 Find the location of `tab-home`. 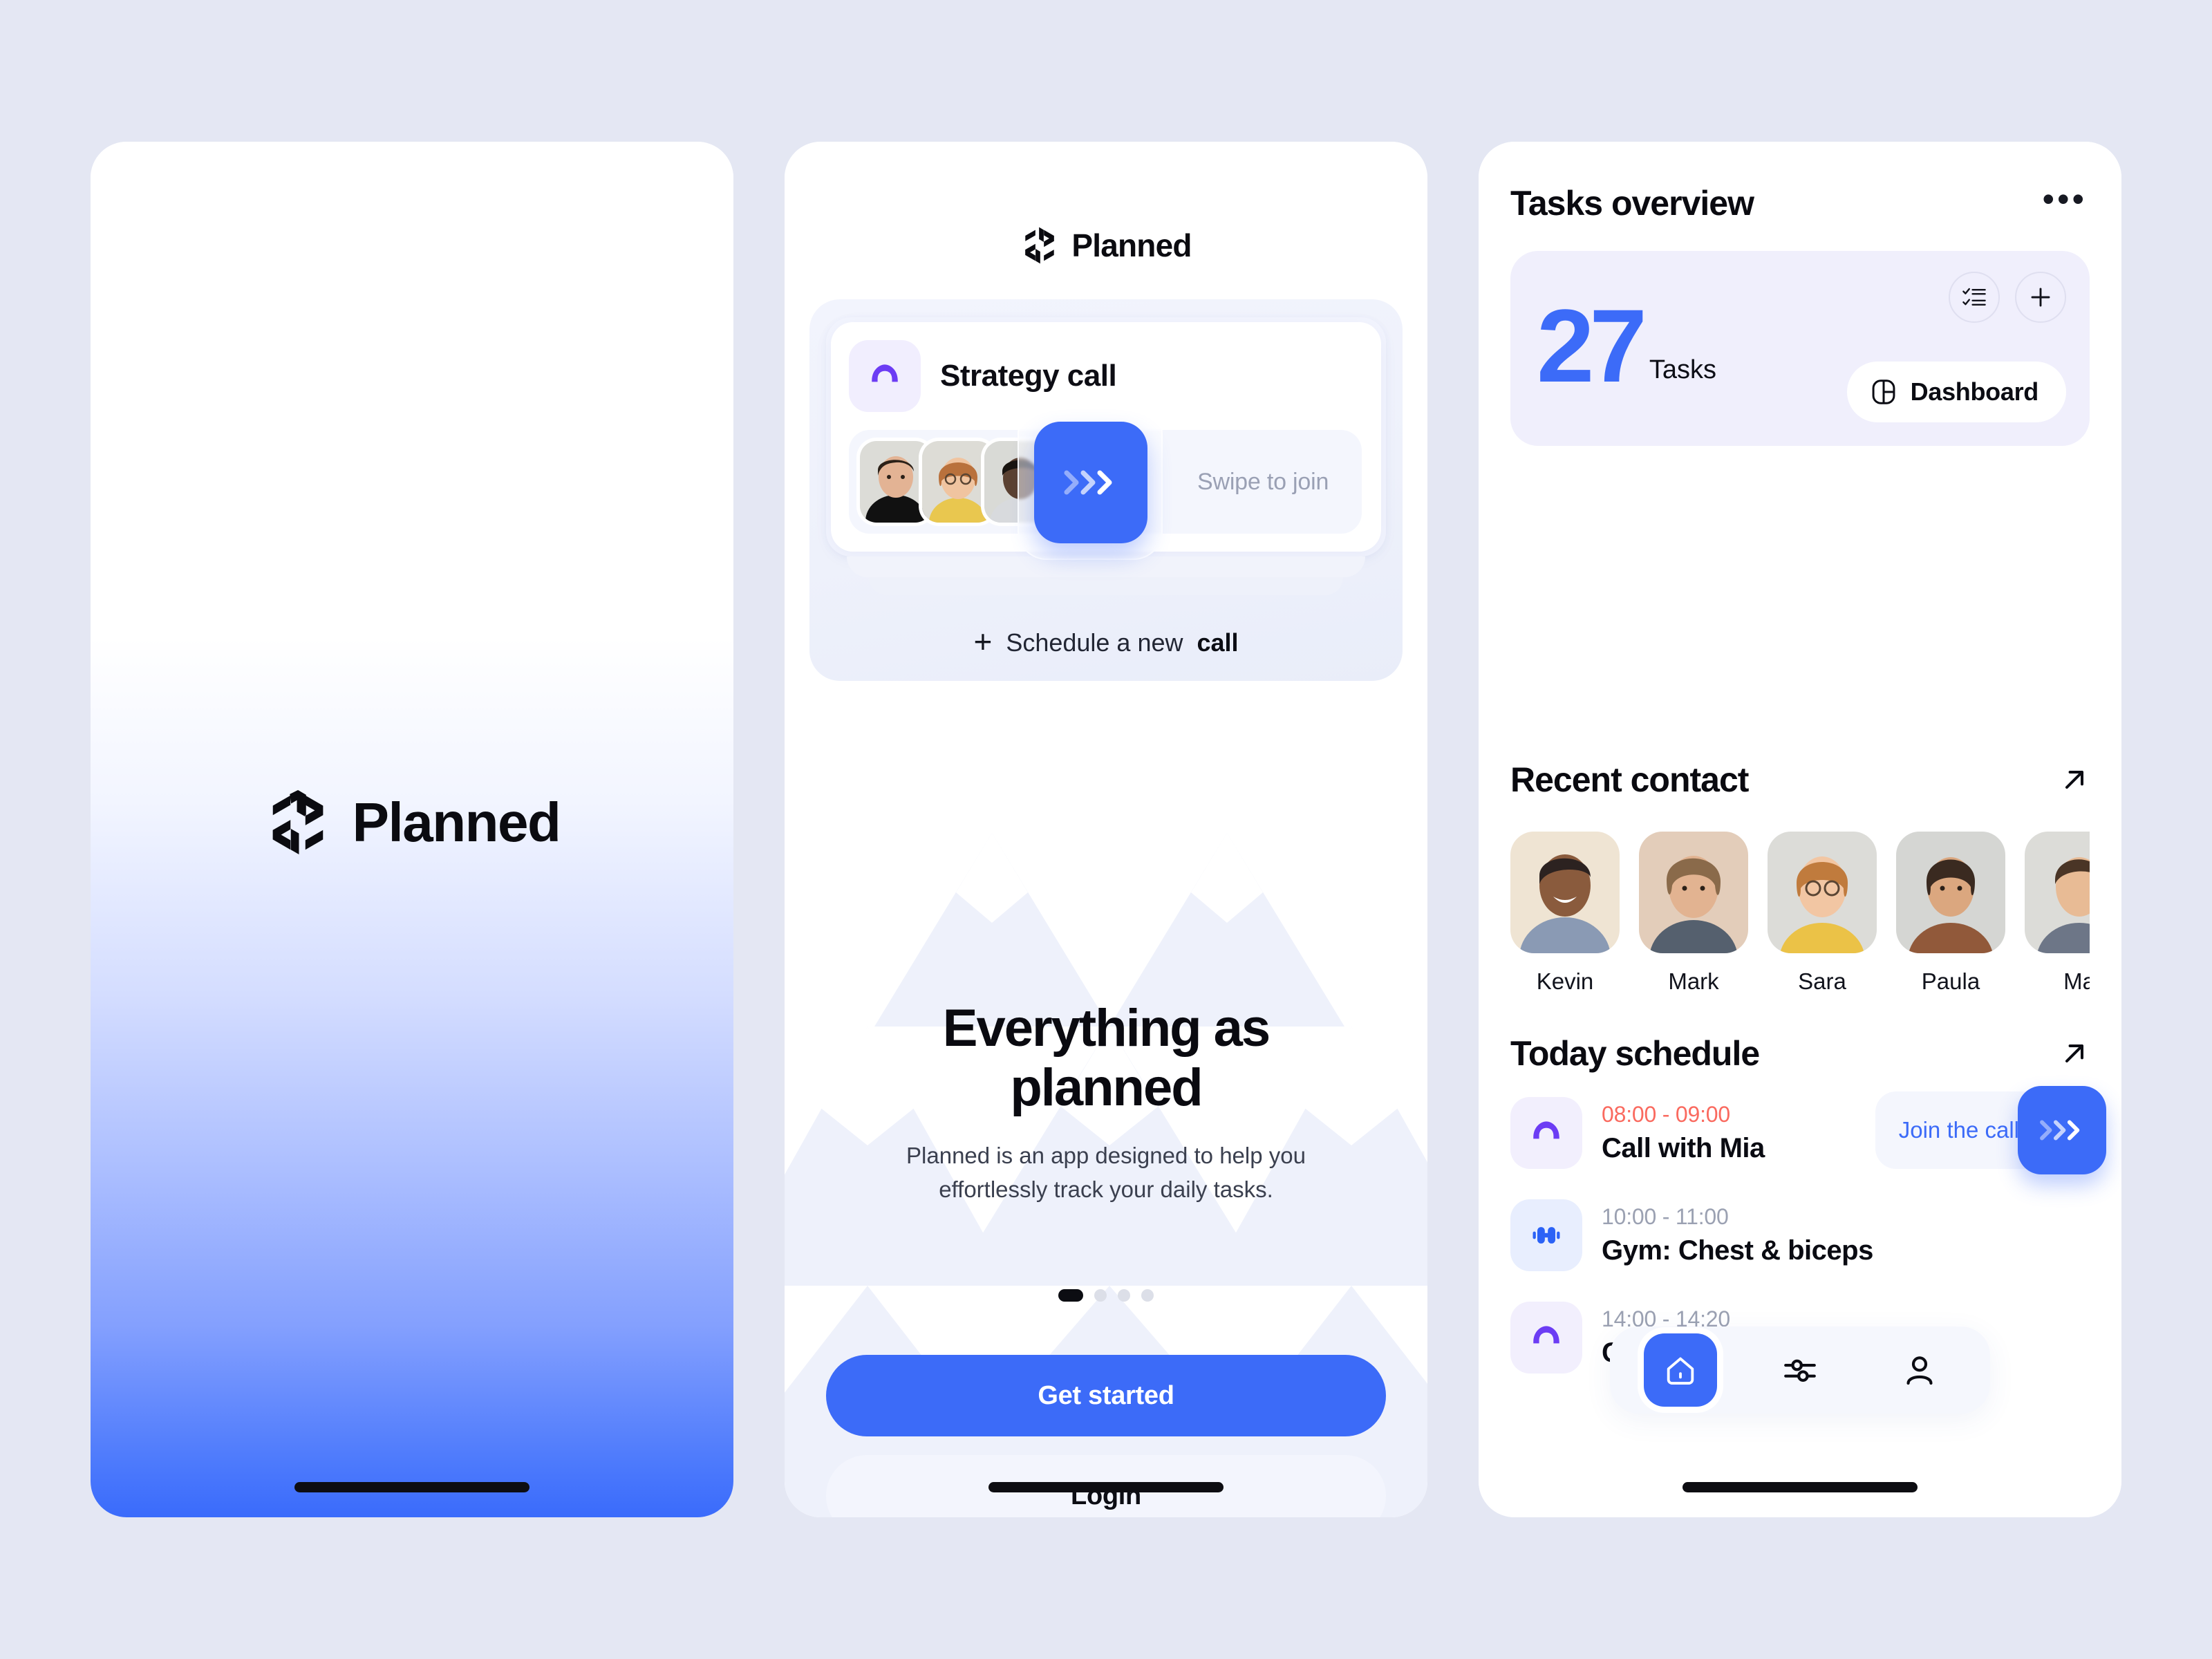

tab-home is located at coordinates (1681, 1370).